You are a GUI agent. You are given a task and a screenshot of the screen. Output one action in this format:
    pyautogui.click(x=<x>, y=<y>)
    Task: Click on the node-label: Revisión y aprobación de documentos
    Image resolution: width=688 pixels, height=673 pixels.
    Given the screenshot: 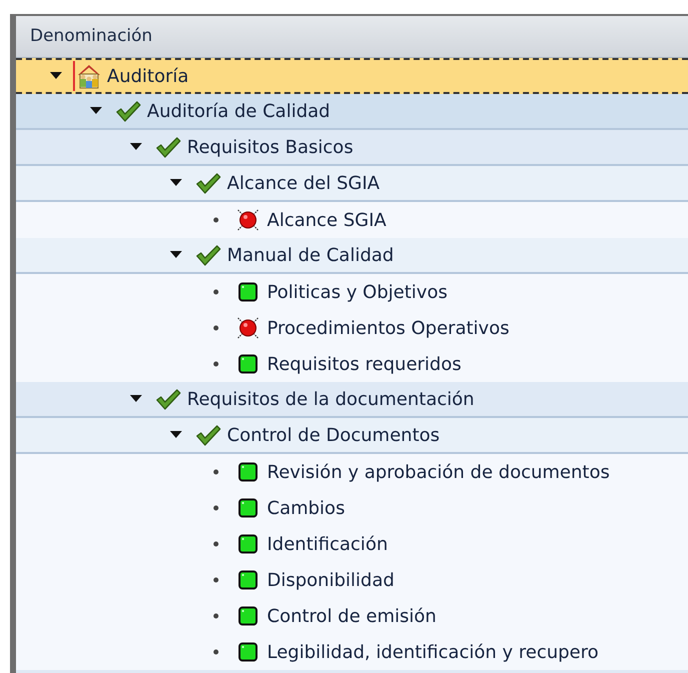 What is the action you would take?
    pyautogui.click(x=438, y=472)
    